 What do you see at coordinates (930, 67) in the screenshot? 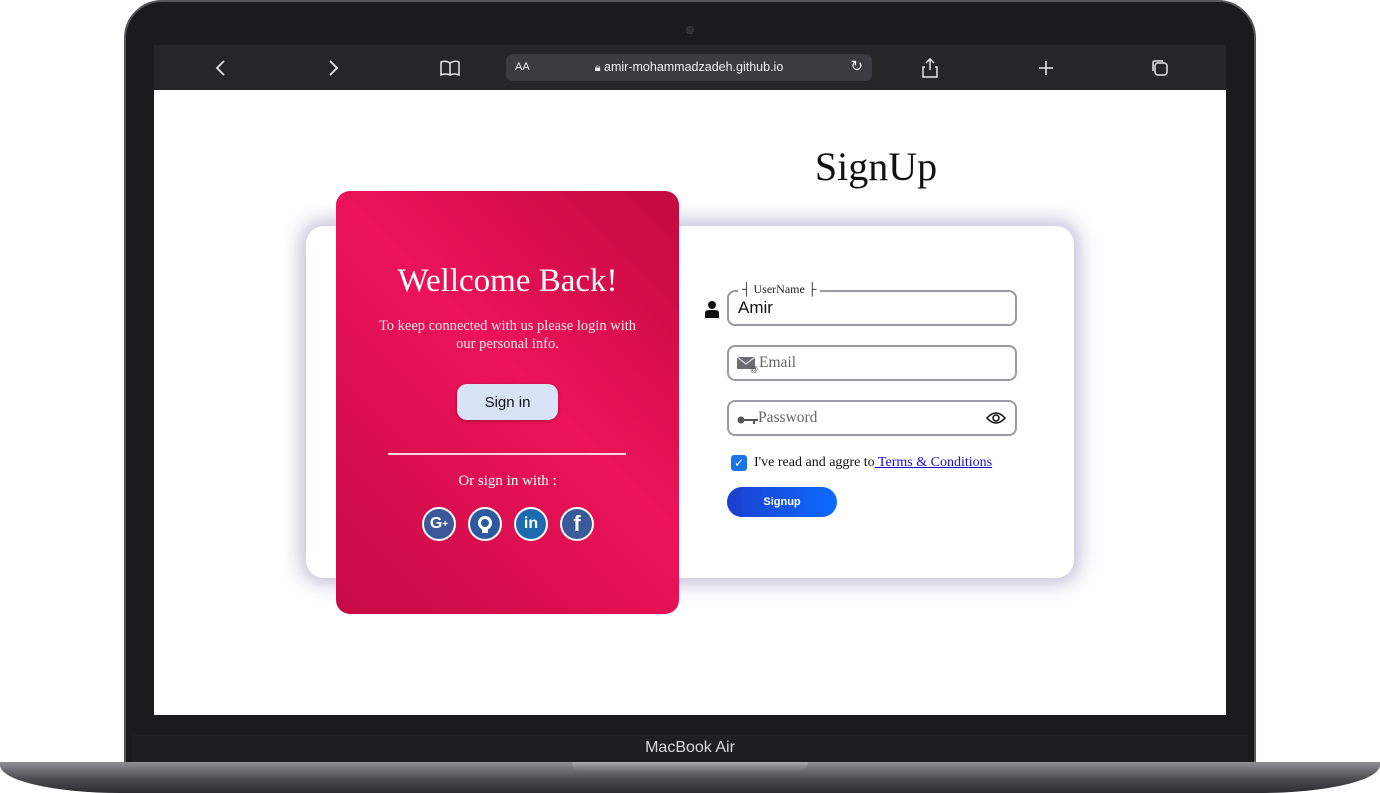
I see `share-icon` at bounding box center [930, 67].